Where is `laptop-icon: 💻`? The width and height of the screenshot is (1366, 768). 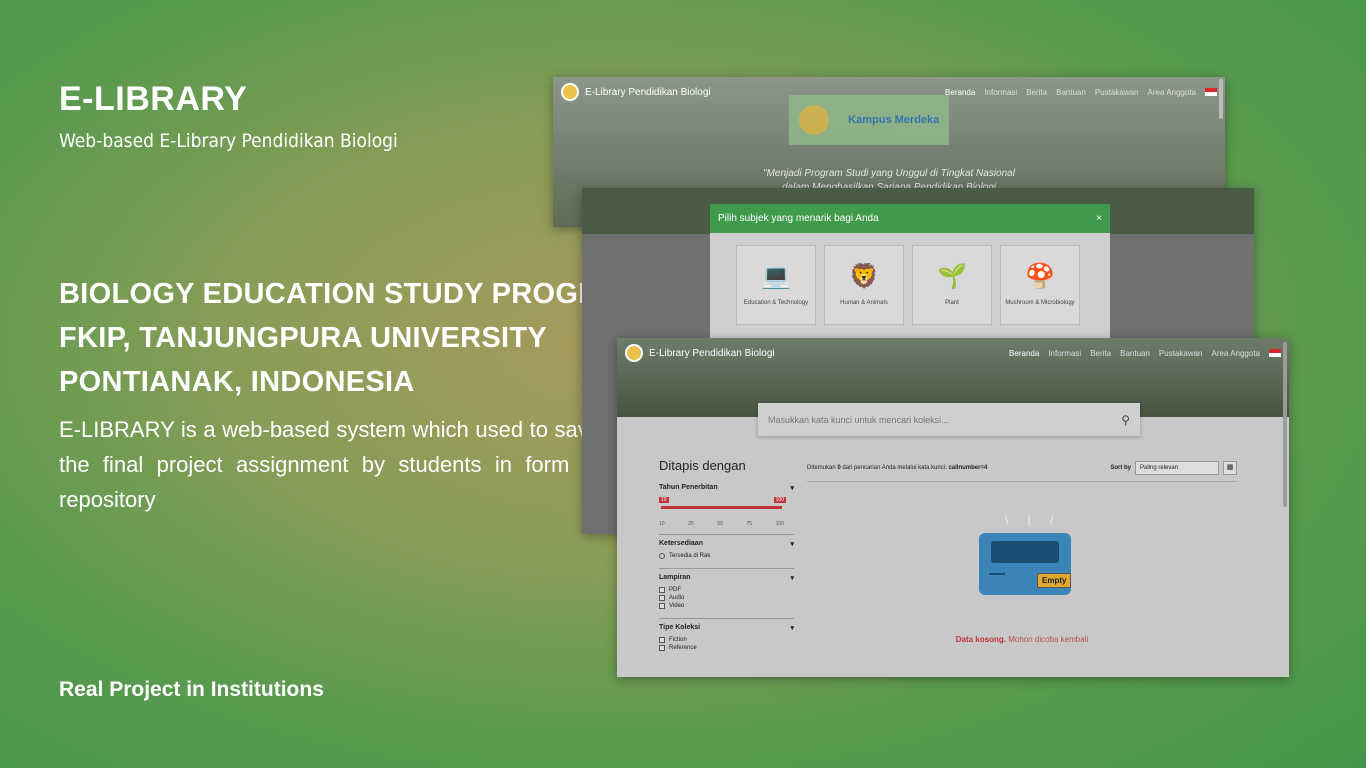
laptop-icon: 💻 is located at coordinates (776, 276).